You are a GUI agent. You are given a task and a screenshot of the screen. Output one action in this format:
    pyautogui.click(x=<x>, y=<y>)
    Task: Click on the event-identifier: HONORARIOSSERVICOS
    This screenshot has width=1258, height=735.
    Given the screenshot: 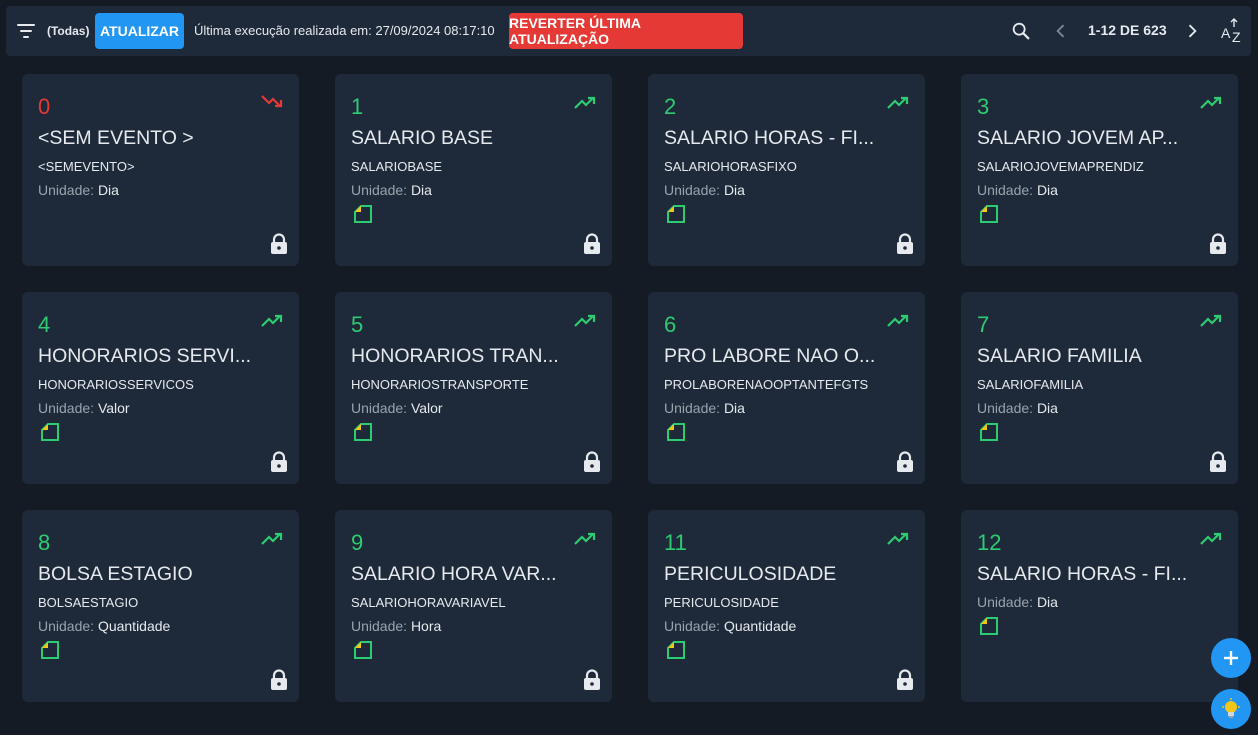 What is the action you would take?
    pyautogui.click(x=116, y=384)
    